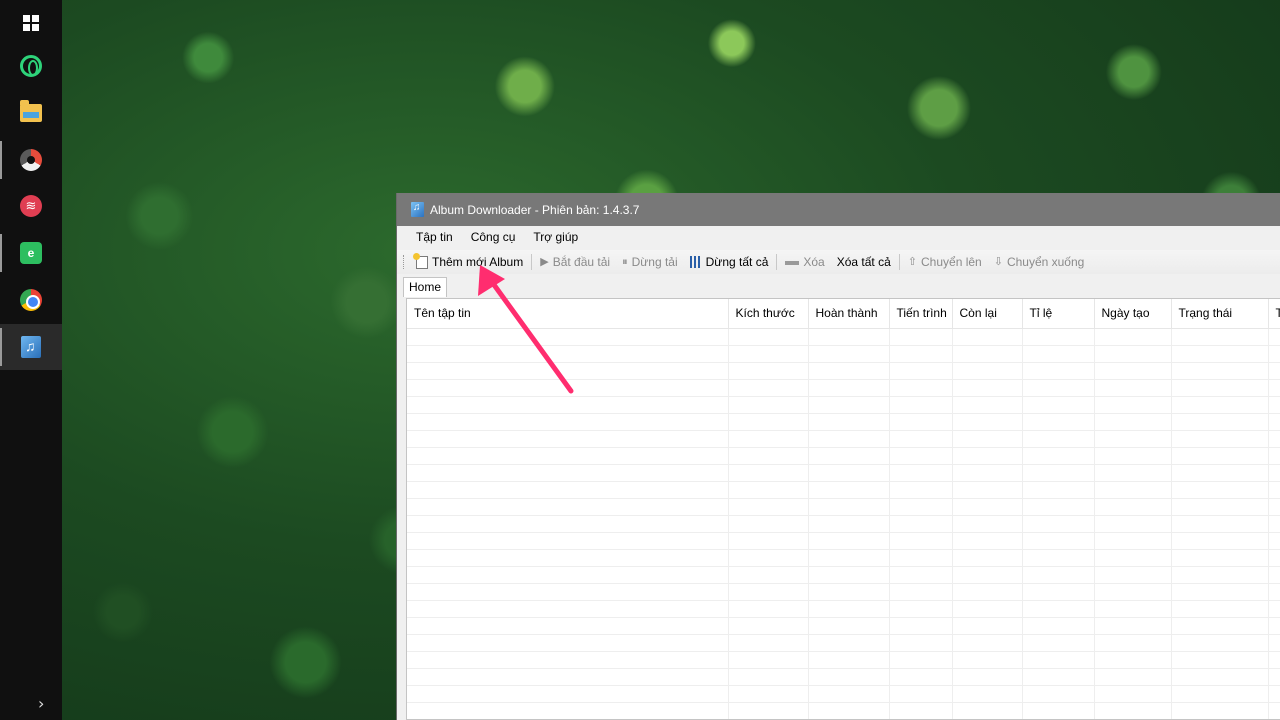 Image resolution: width=1280 pixels, height=720 pixels. I want to click on app-title-icon, so click(417, 209).